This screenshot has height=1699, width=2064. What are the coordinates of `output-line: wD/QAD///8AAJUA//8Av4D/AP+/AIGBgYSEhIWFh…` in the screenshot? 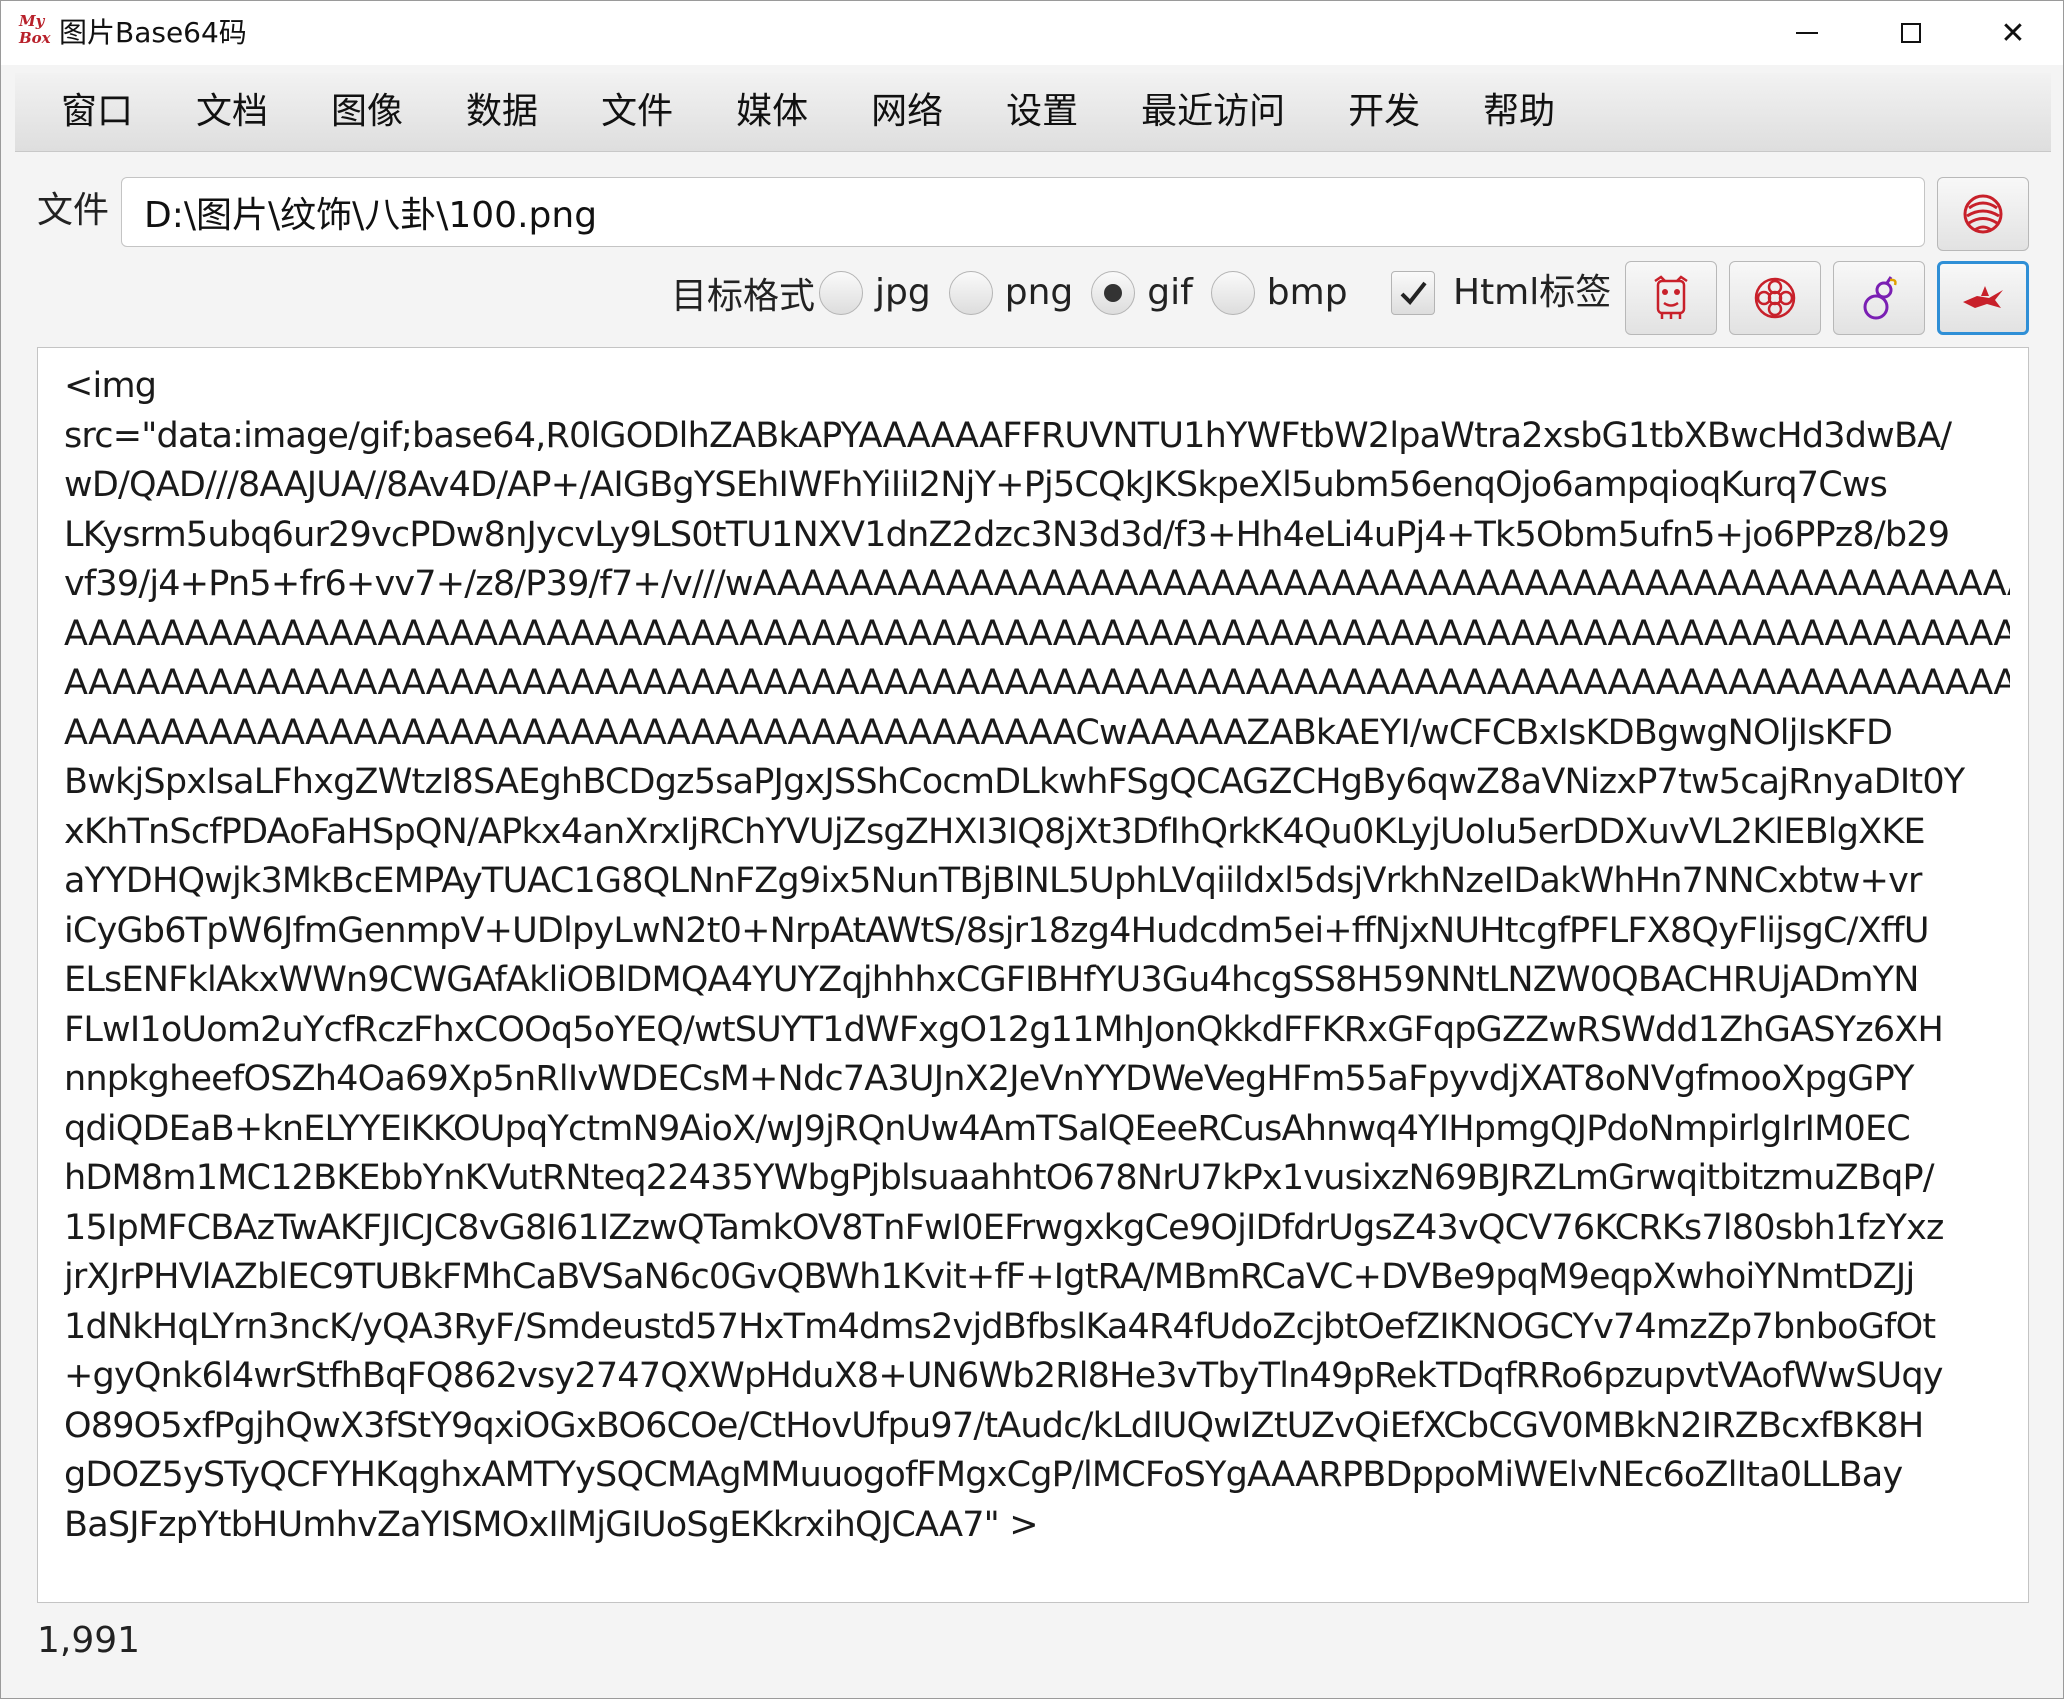 It's located at (976, 485).